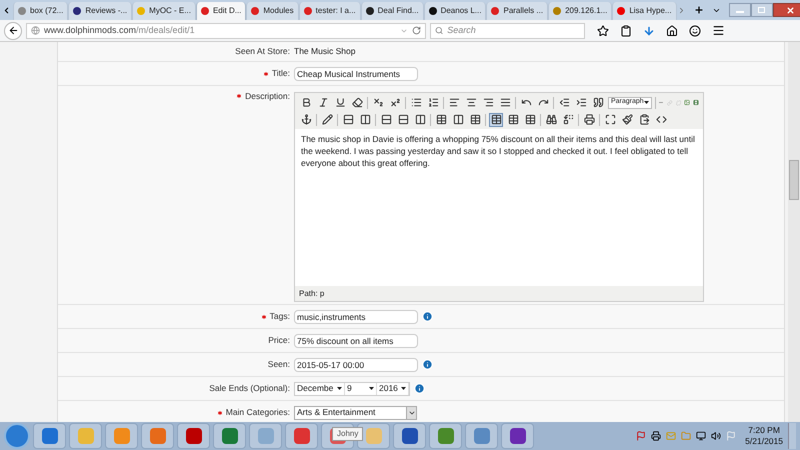 The image size is (800, 450). Describe the element at coordinates (281, 73) in the screenshot. I see `field-label: Title:` at that location.